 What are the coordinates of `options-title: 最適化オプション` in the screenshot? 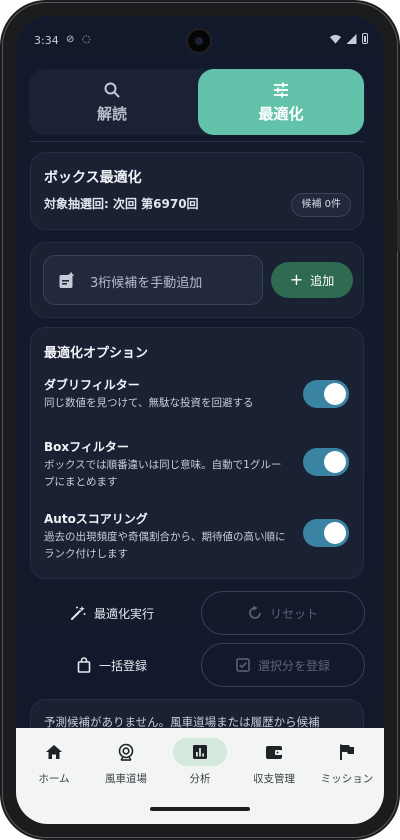 It's located at (96, 353).